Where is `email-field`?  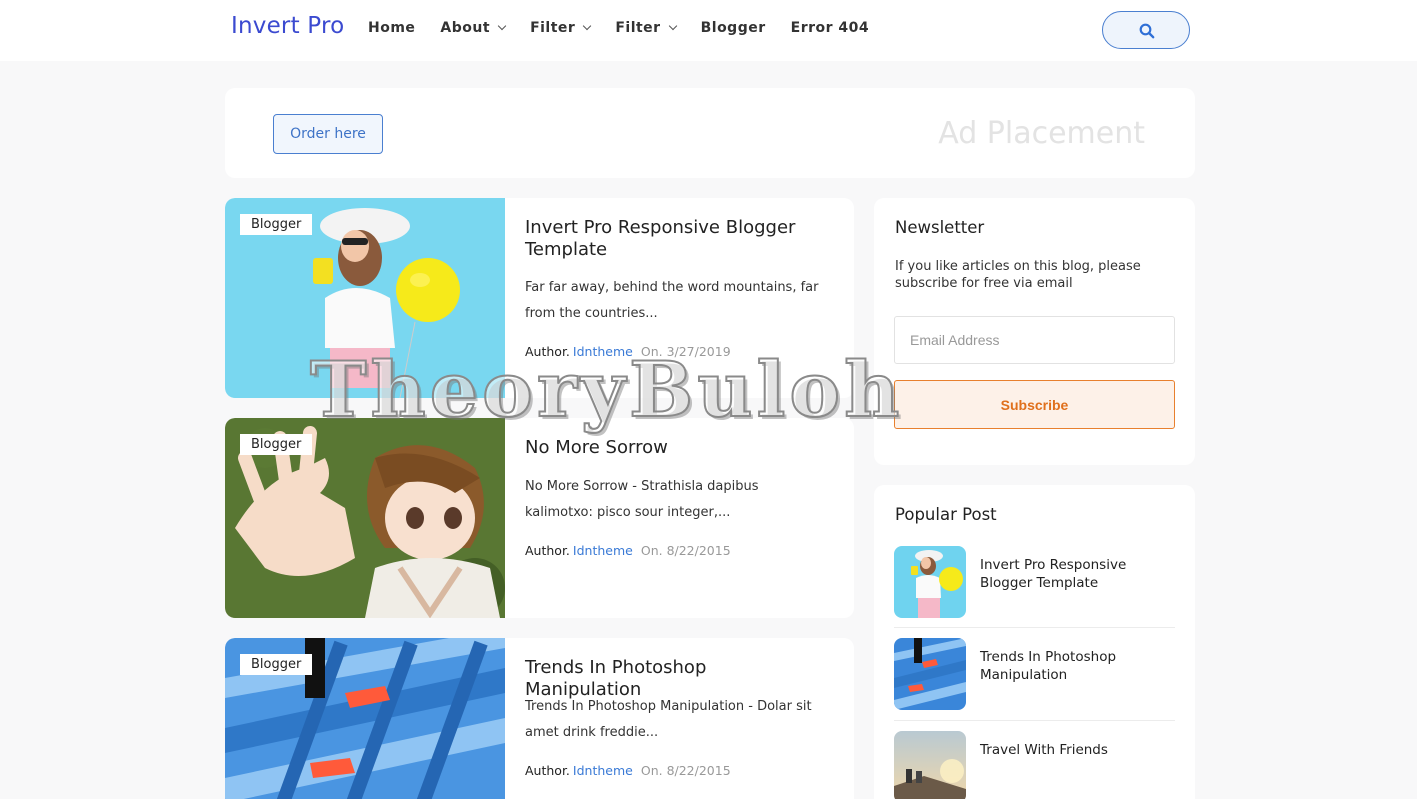 email-field is located at coordinates (1034, 340).